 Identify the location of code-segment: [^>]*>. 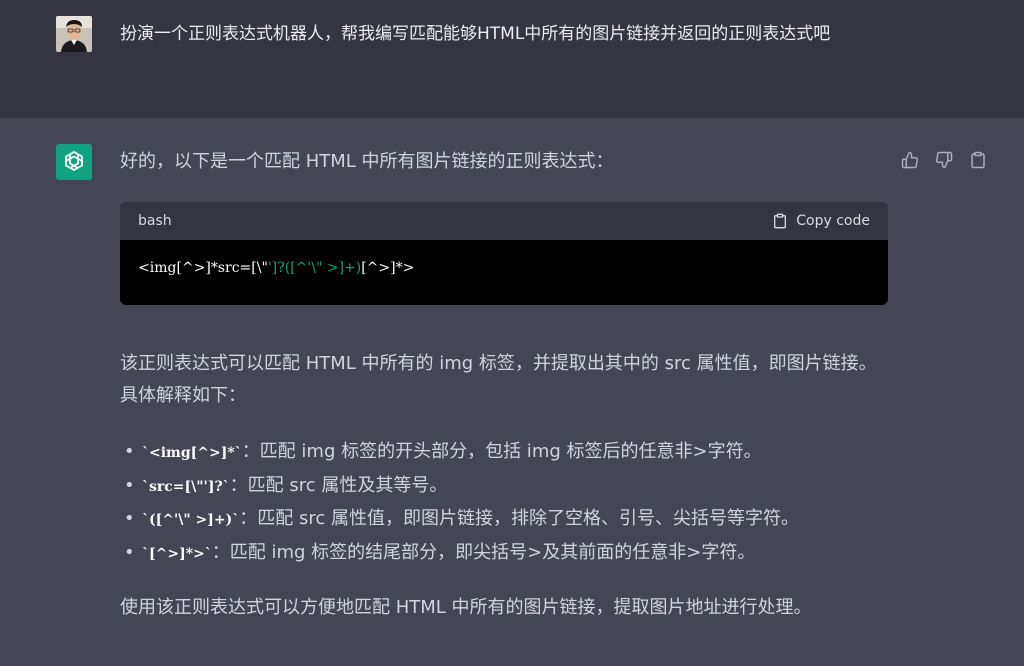
(388, 268).